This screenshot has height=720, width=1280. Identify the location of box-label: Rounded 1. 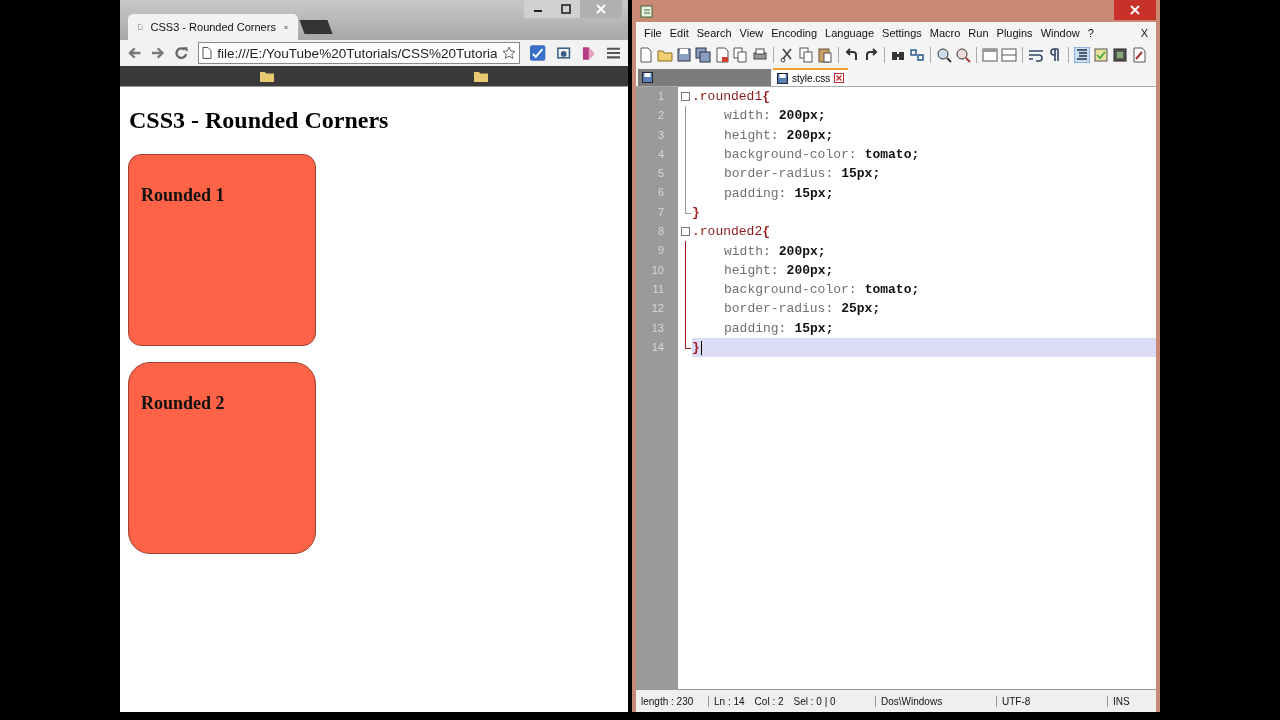
(183, 195).